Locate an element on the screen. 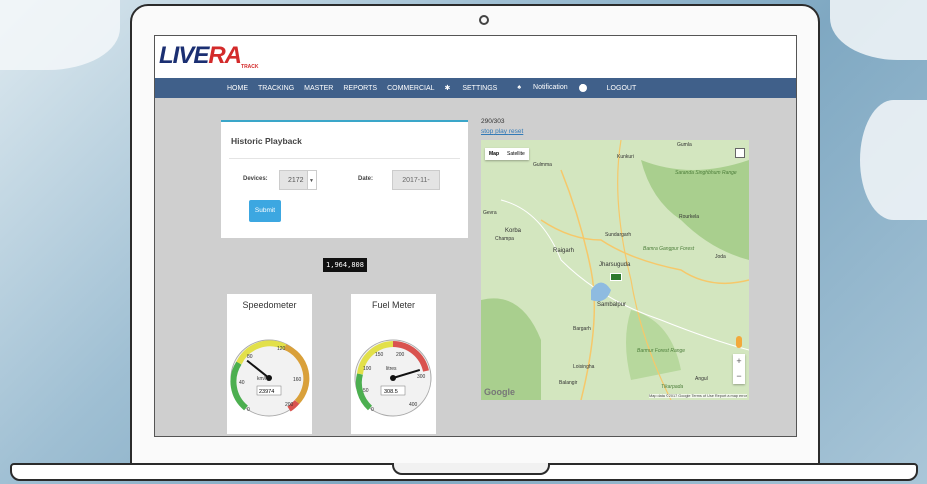 Image resolution: width=927 pixels, height=484 pixels. zoom-in-icon: + is located at coordinates (739, 361).